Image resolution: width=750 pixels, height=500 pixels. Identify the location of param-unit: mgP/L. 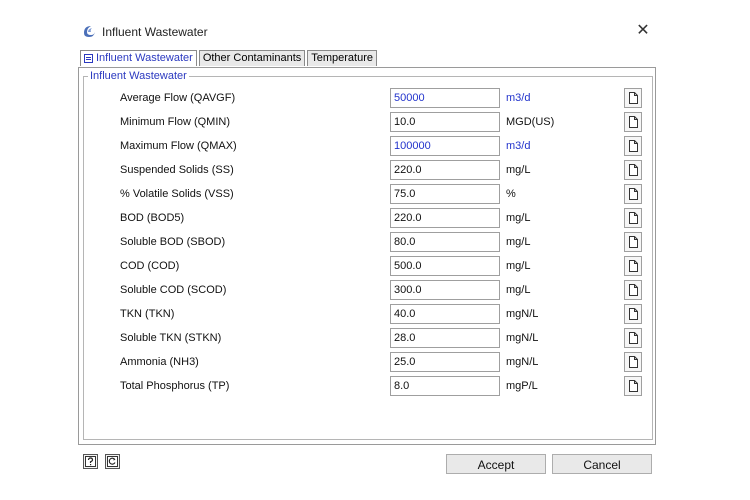
(522, 386).